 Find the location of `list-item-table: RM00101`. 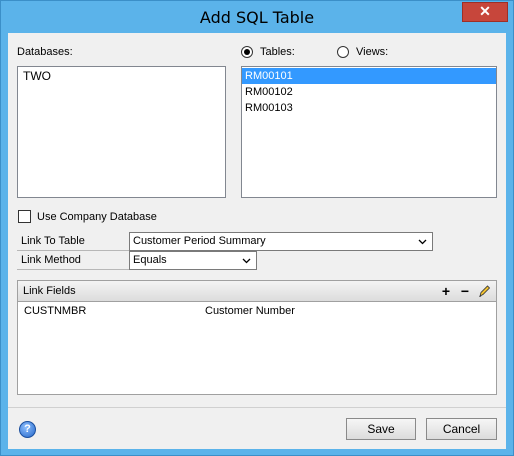

list-item-table: RM00101 is located at coordinates (369, 76).